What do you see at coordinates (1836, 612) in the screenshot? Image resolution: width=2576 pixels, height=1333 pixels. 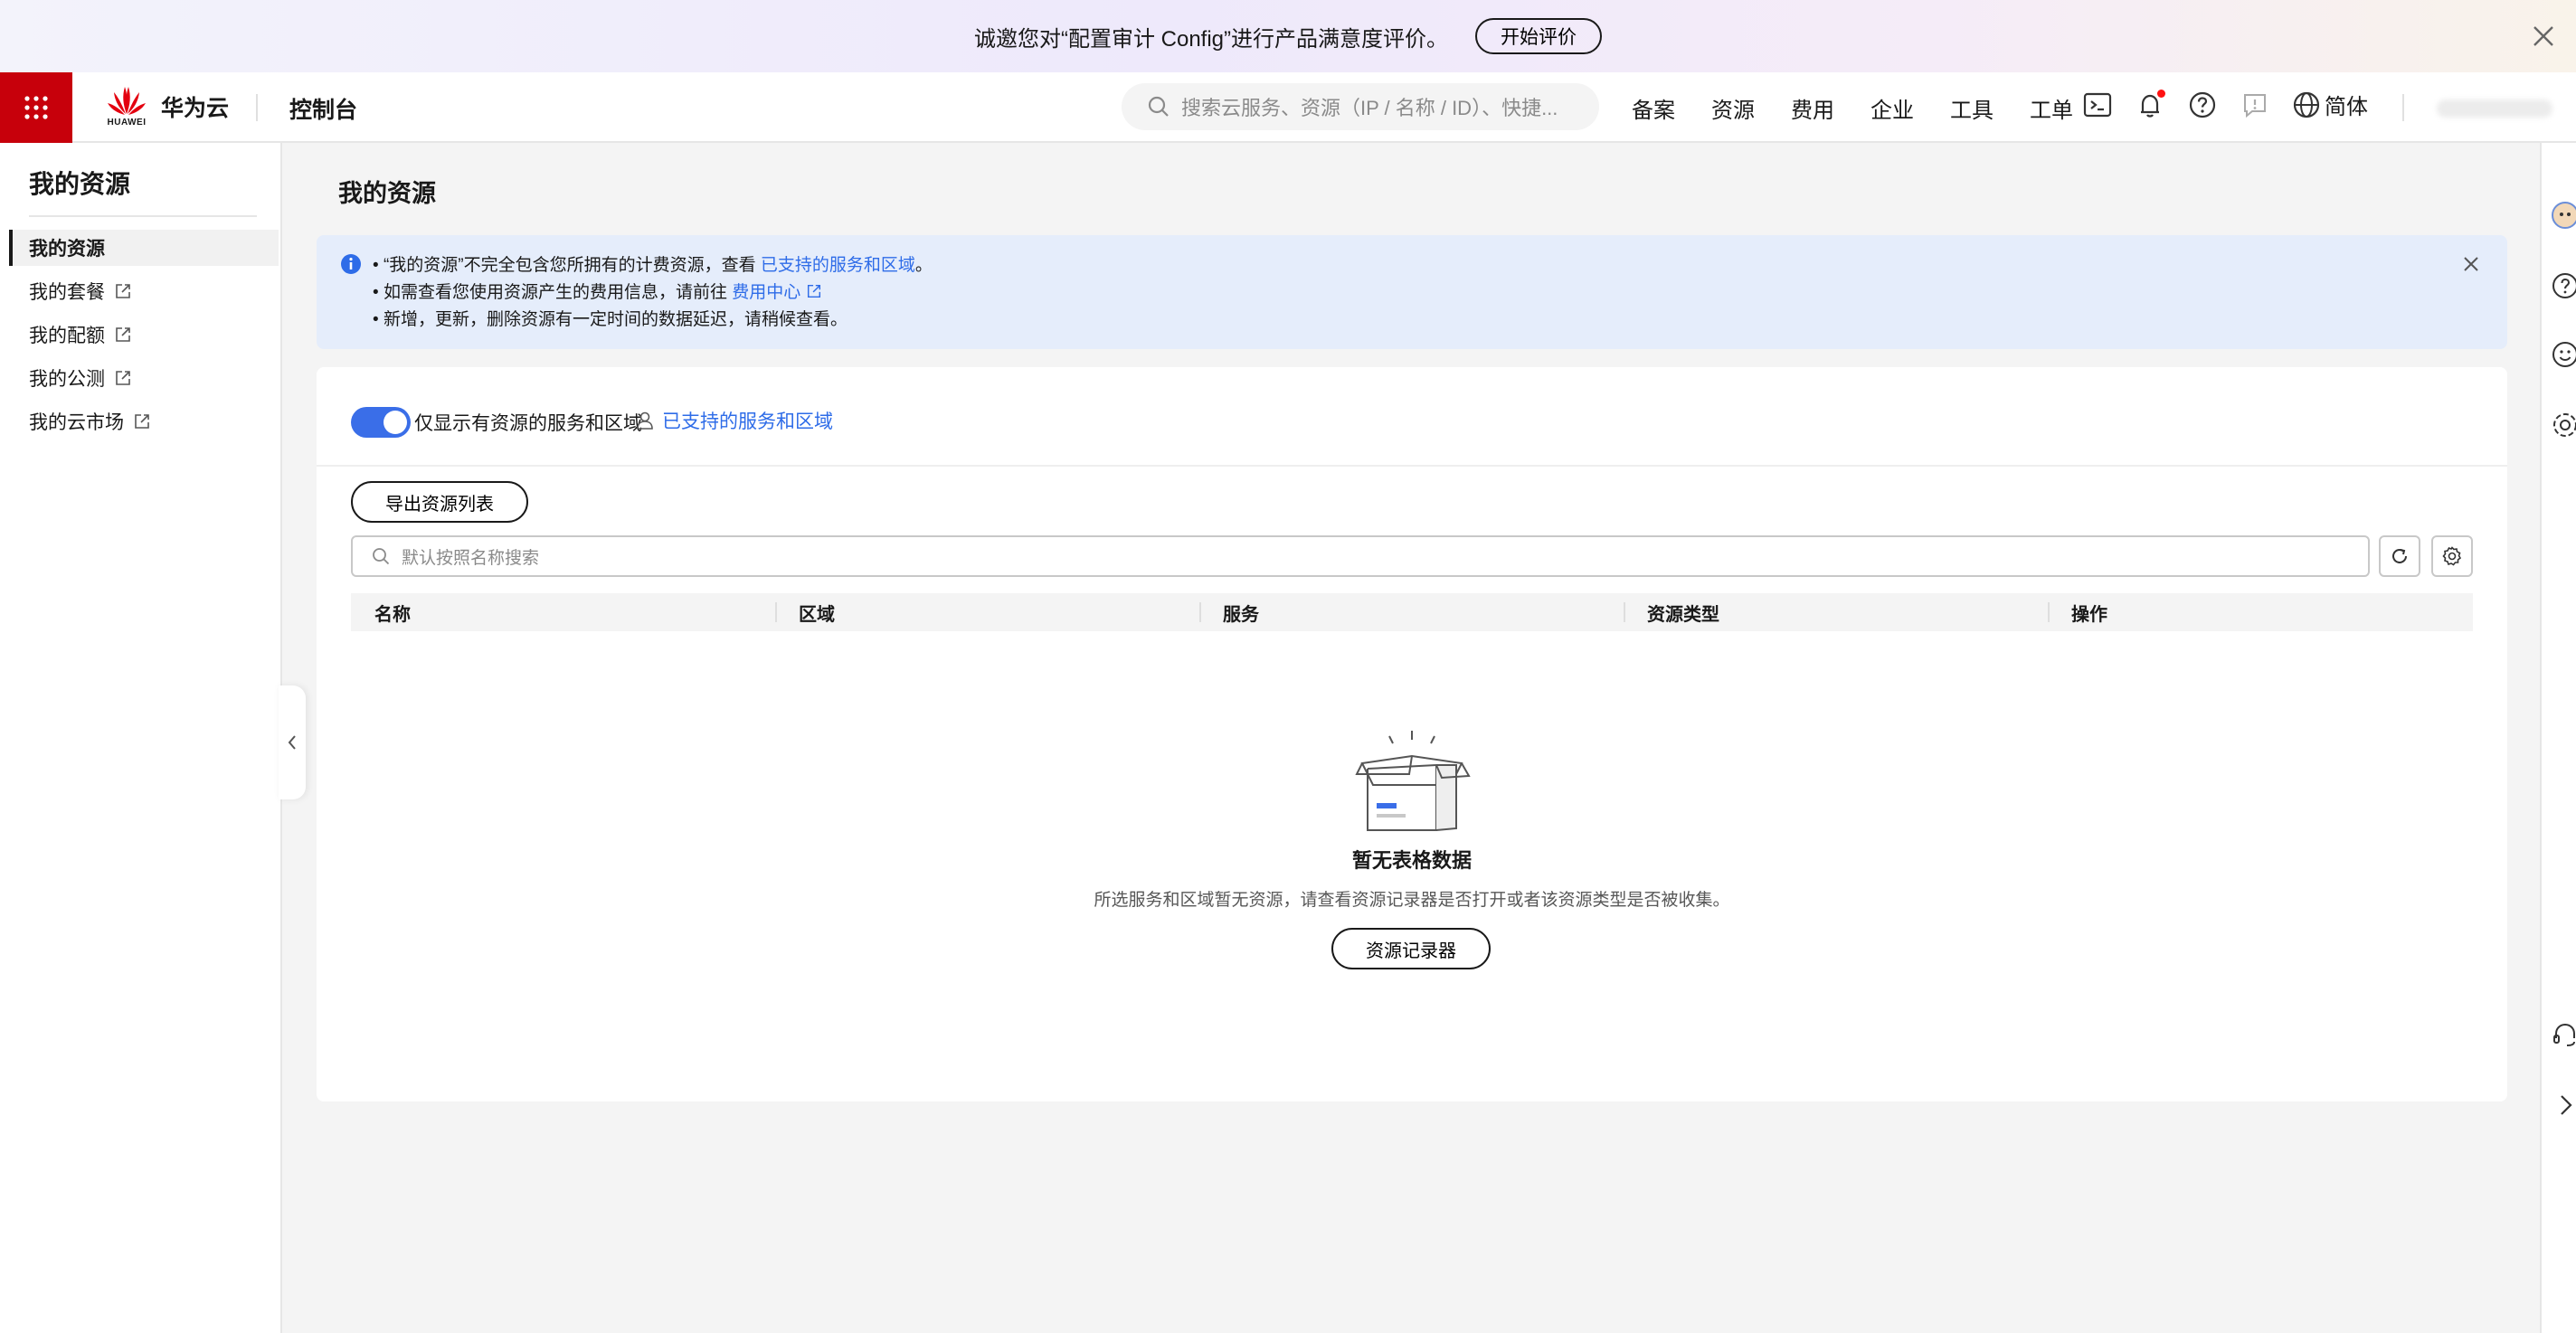 I see `column-header-resource-type: 资源类型` at bounding box center [1836, 612].